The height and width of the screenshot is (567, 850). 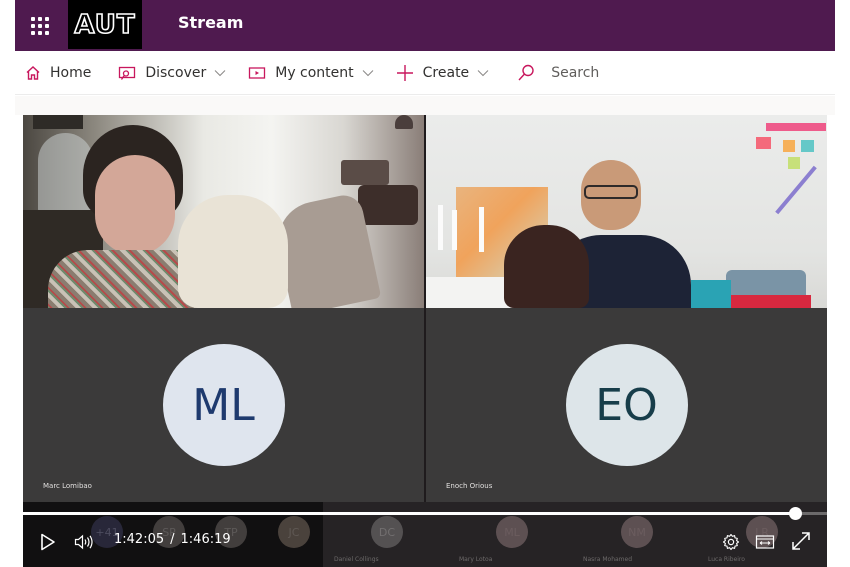 I want to click on discover-icon, so click(x=127, y=73).